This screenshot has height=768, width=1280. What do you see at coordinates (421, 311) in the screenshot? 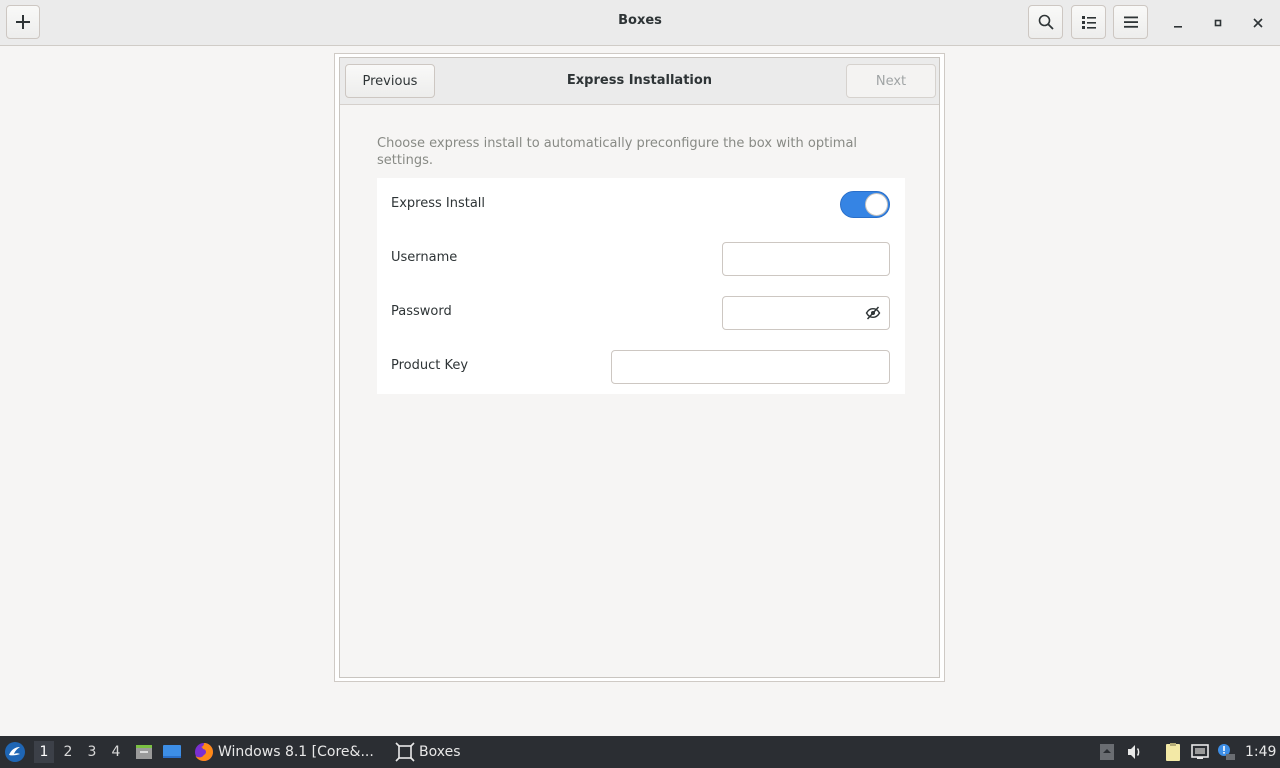
I see `password-label: Password` at bounding box center [421, 311].